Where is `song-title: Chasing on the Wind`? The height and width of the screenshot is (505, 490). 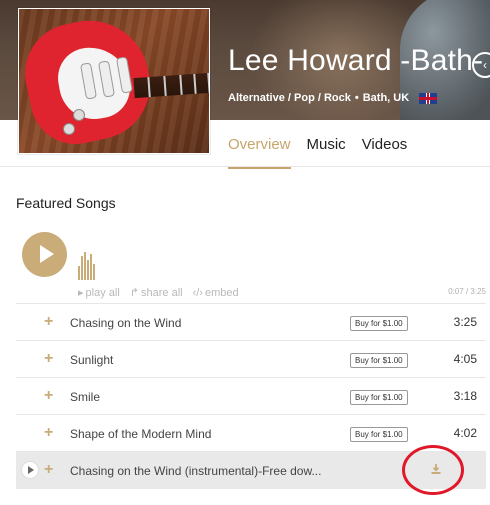
song-title: Chasing on the Wind is located at coordinates (125, 323).